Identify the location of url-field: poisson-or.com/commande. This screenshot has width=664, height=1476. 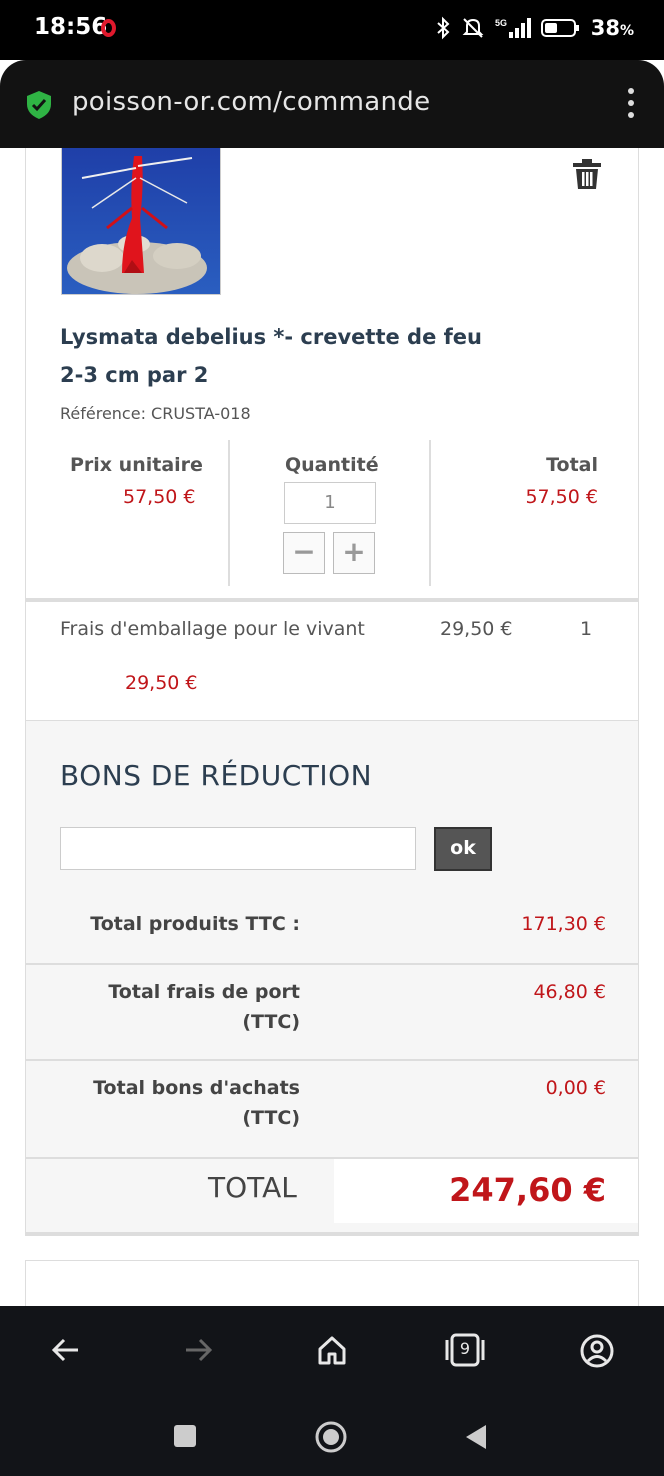
(251, 102).